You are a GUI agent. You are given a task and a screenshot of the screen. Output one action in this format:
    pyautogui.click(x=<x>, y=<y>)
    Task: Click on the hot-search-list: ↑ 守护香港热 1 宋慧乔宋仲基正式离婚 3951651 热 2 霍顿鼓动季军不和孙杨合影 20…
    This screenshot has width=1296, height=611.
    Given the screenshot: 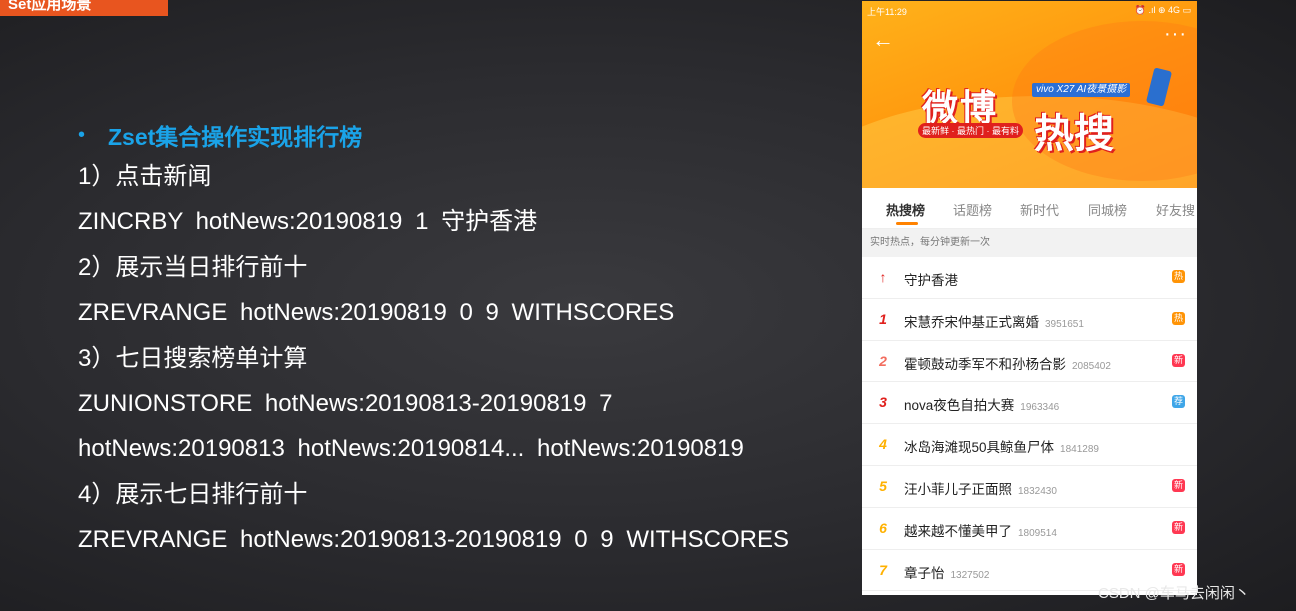 What is the action you would take?
    pyautogui.click(x=1029, y=424)
    